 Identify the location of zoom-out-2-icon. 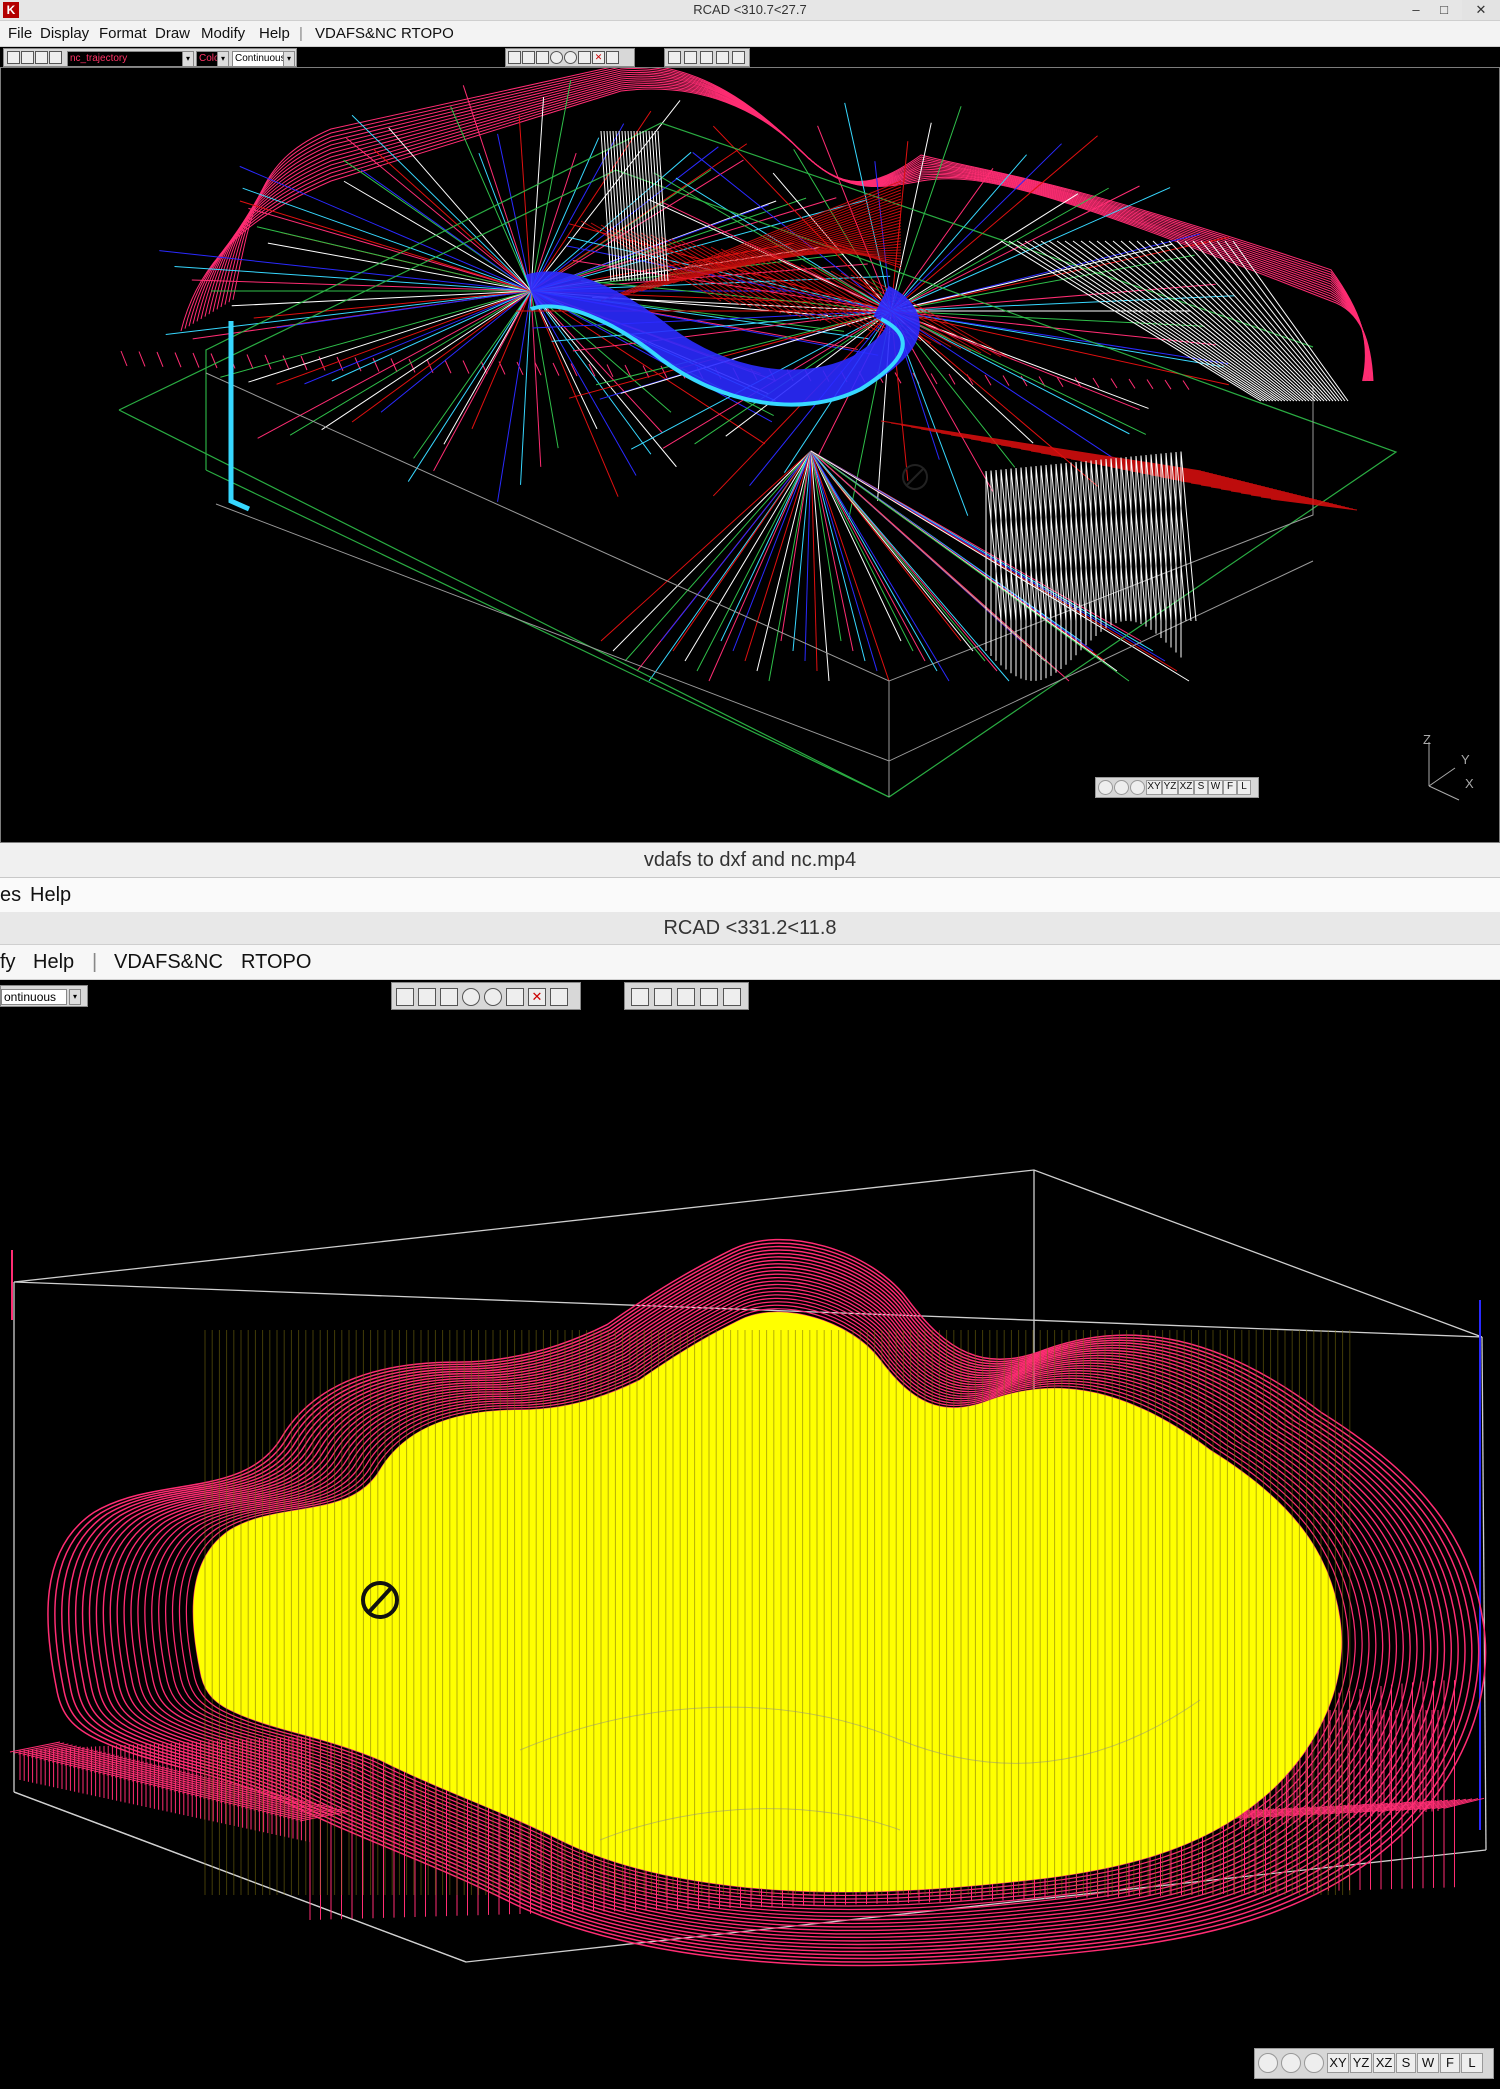
(1268, 2063).